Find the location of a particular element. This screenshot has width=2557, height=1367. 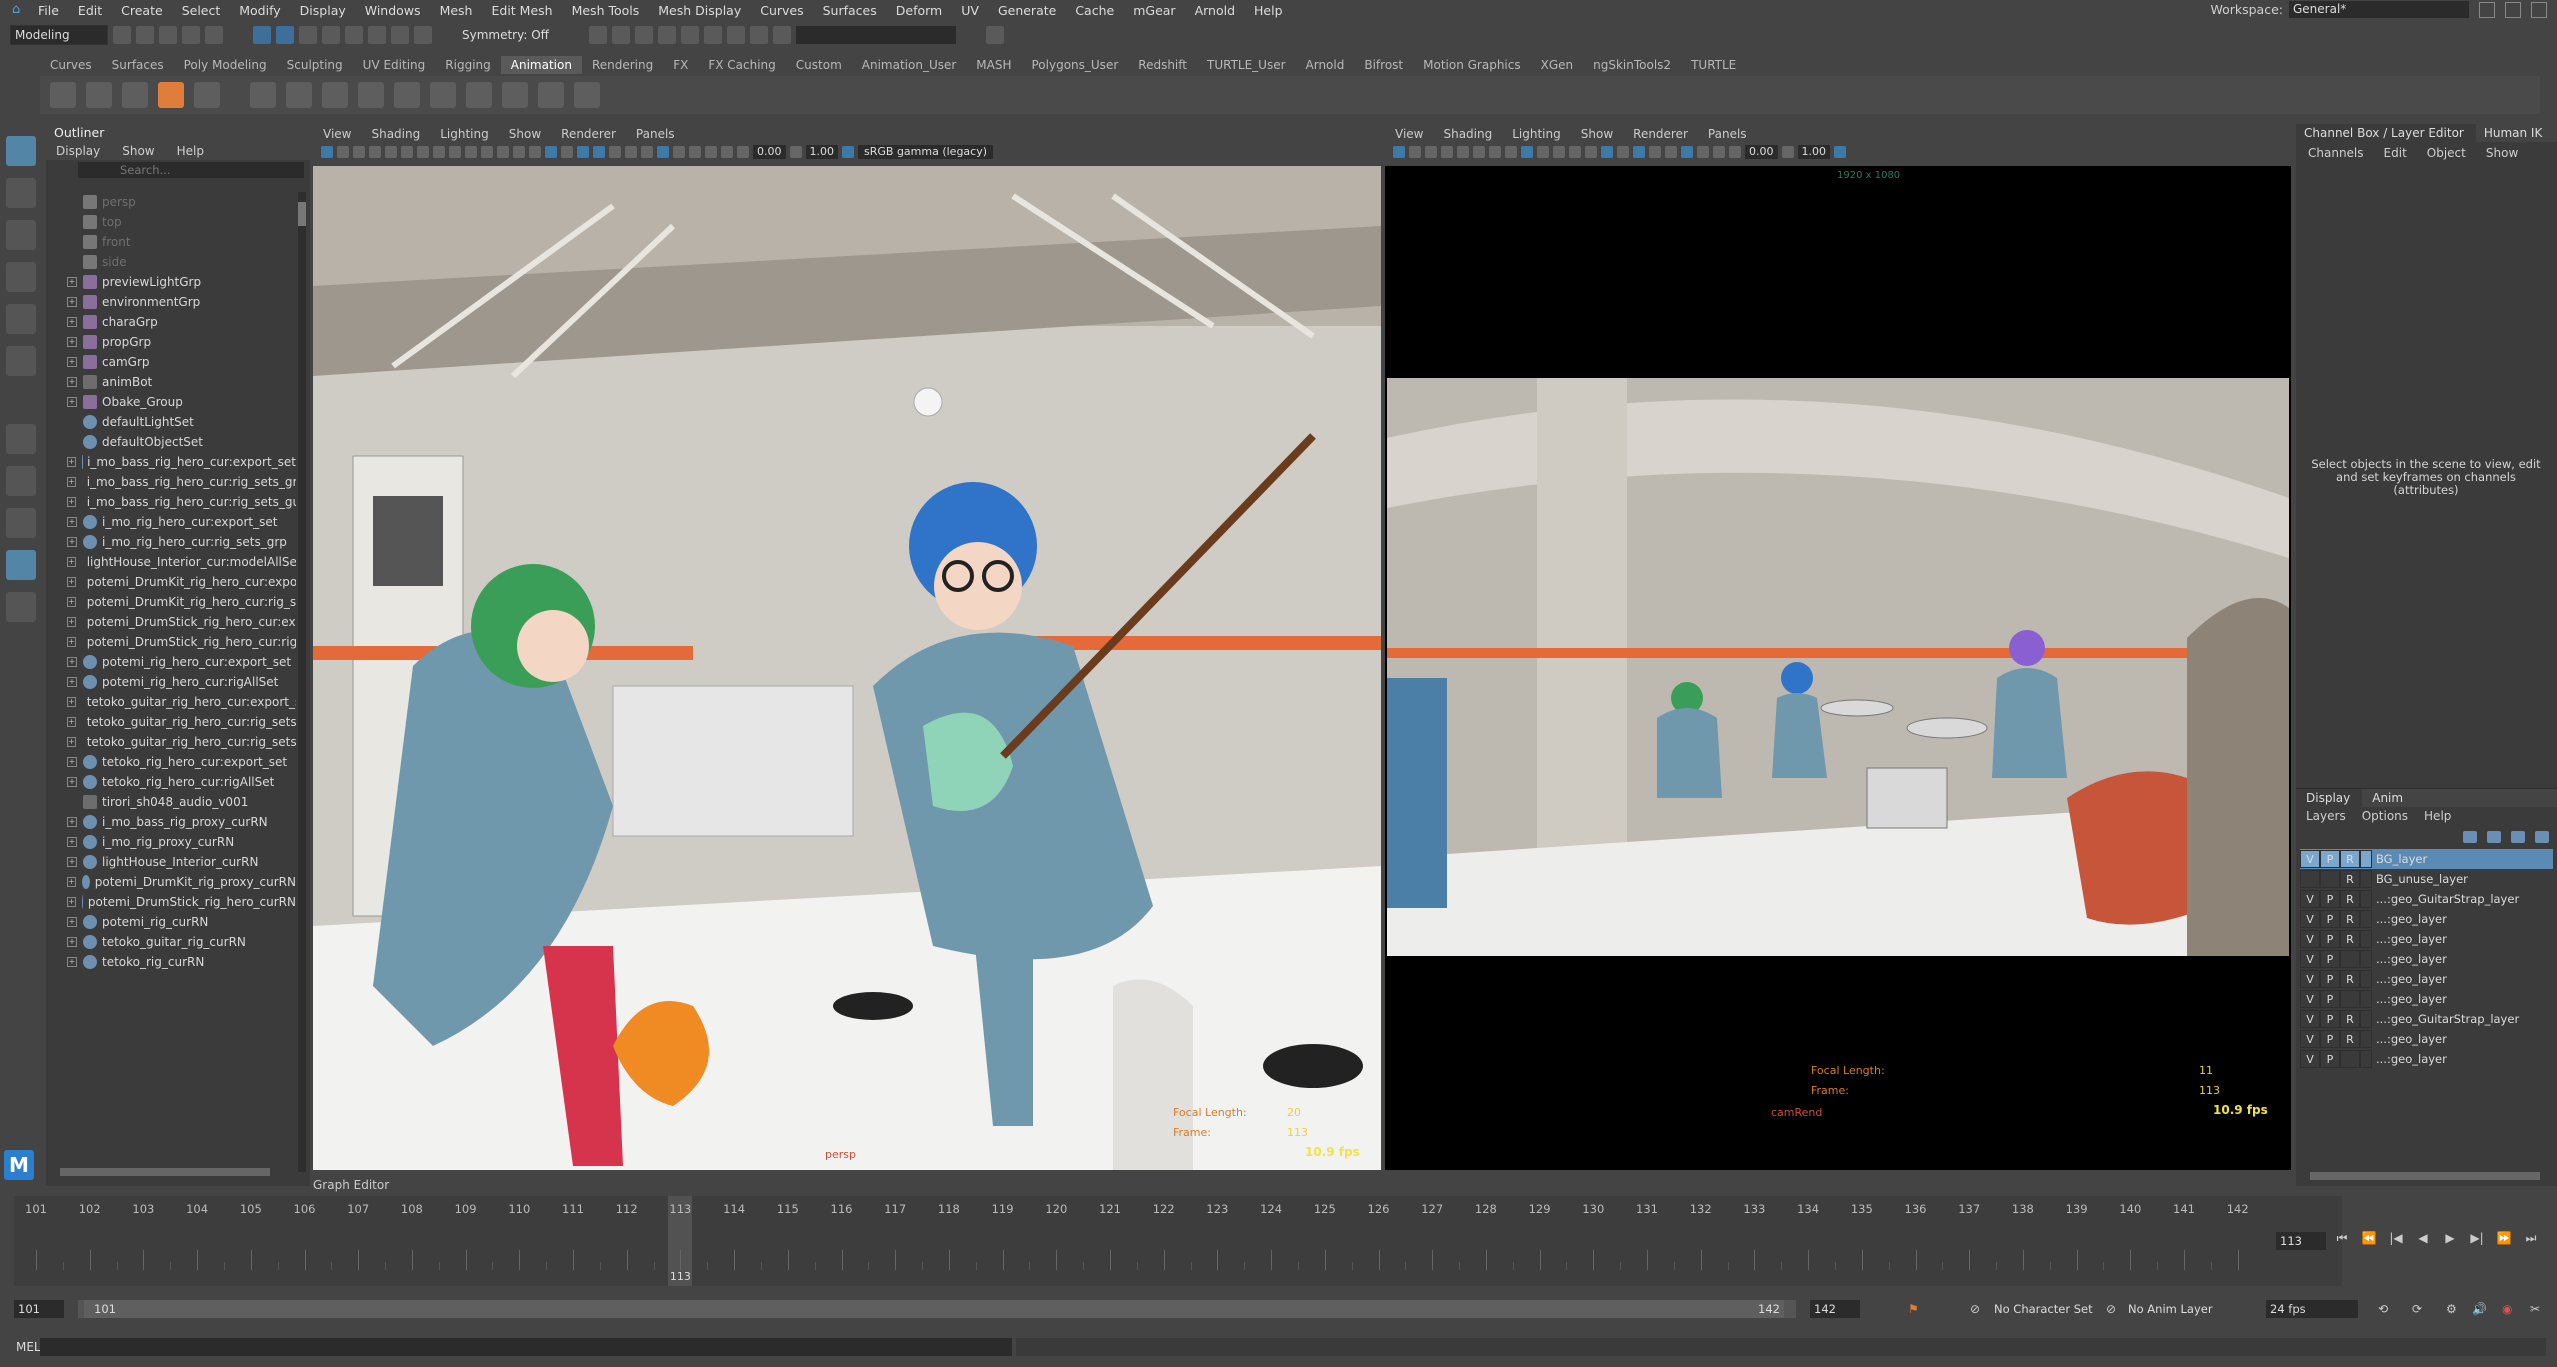

outliner-item: + camGrp is located at coordinates (171, 362).